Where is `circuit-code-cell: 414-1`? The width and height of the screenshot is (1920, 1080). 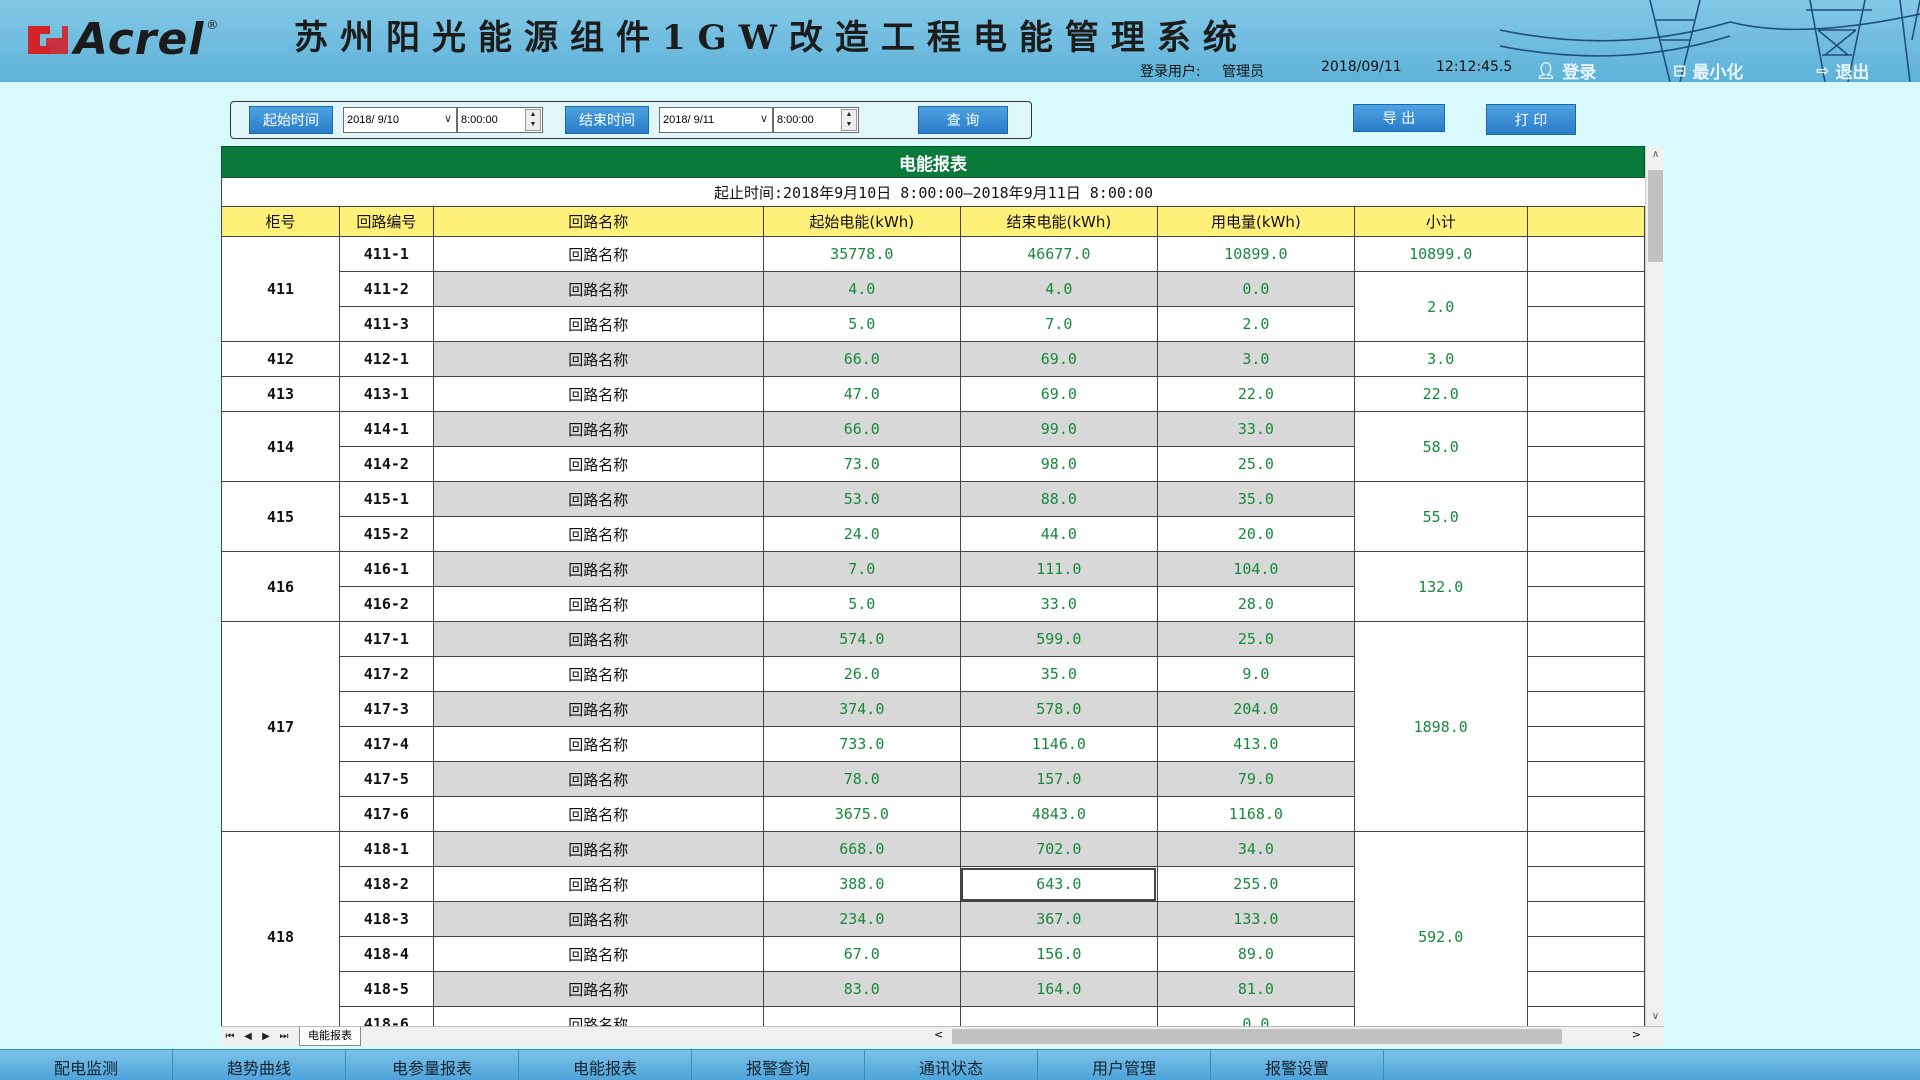
circuit-code-cell: 414-1 is located at coordinates (386, 429).